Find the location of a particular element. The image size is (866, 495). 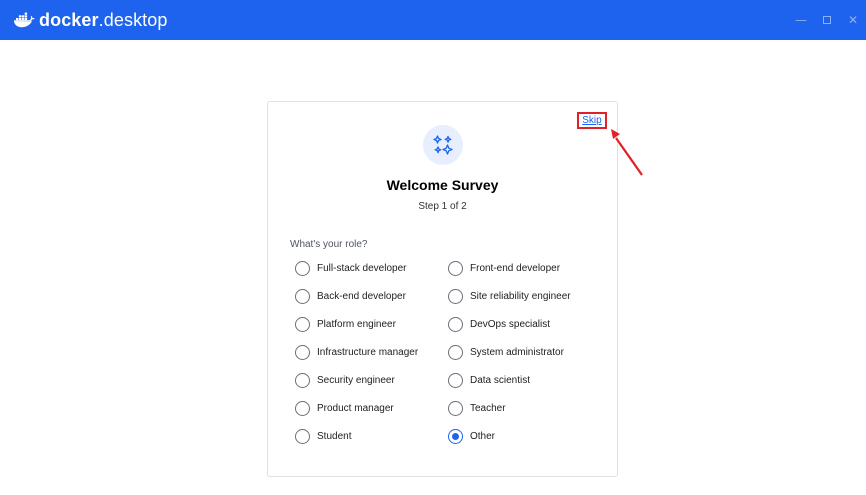

role-option: System administrator is located at coordinates (506, 352).